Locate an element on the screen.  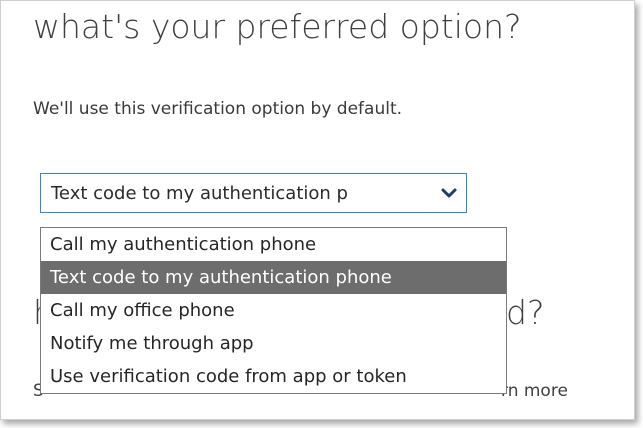
option-call-office-phone: Call my office phone is located at coordinates (273, 310).